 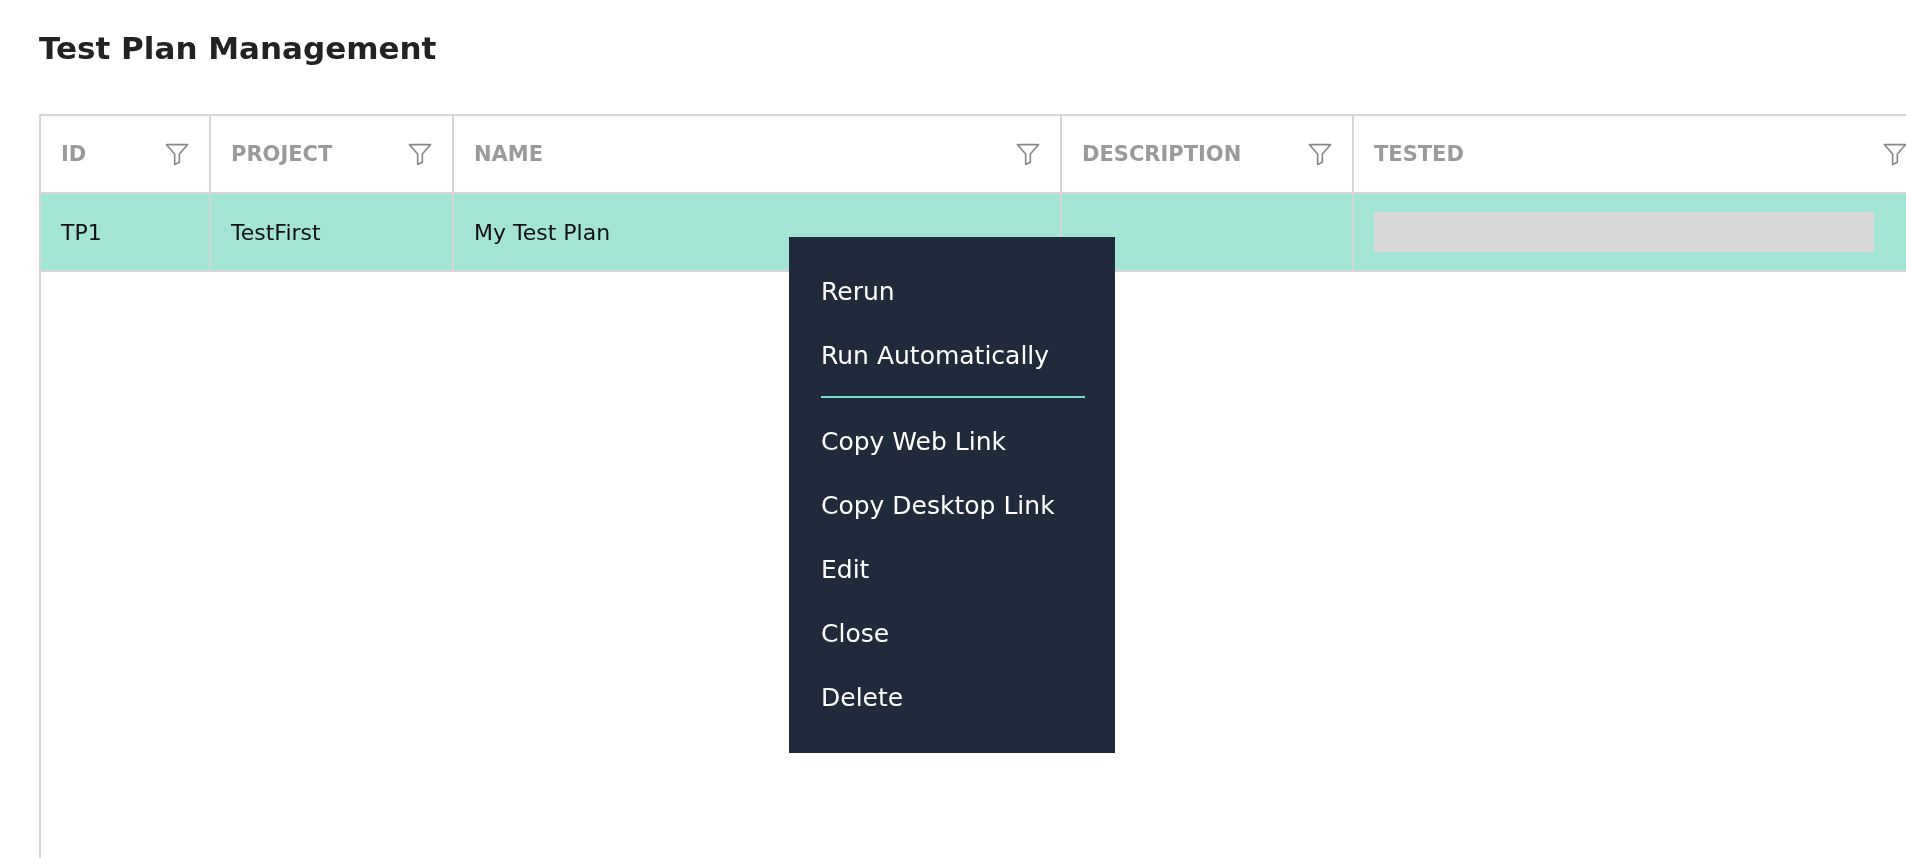 What do you see at coordinates (542, 232) in the screenshot?
I see `table-cell: My Test Plan` at bounding box center [542, 232].